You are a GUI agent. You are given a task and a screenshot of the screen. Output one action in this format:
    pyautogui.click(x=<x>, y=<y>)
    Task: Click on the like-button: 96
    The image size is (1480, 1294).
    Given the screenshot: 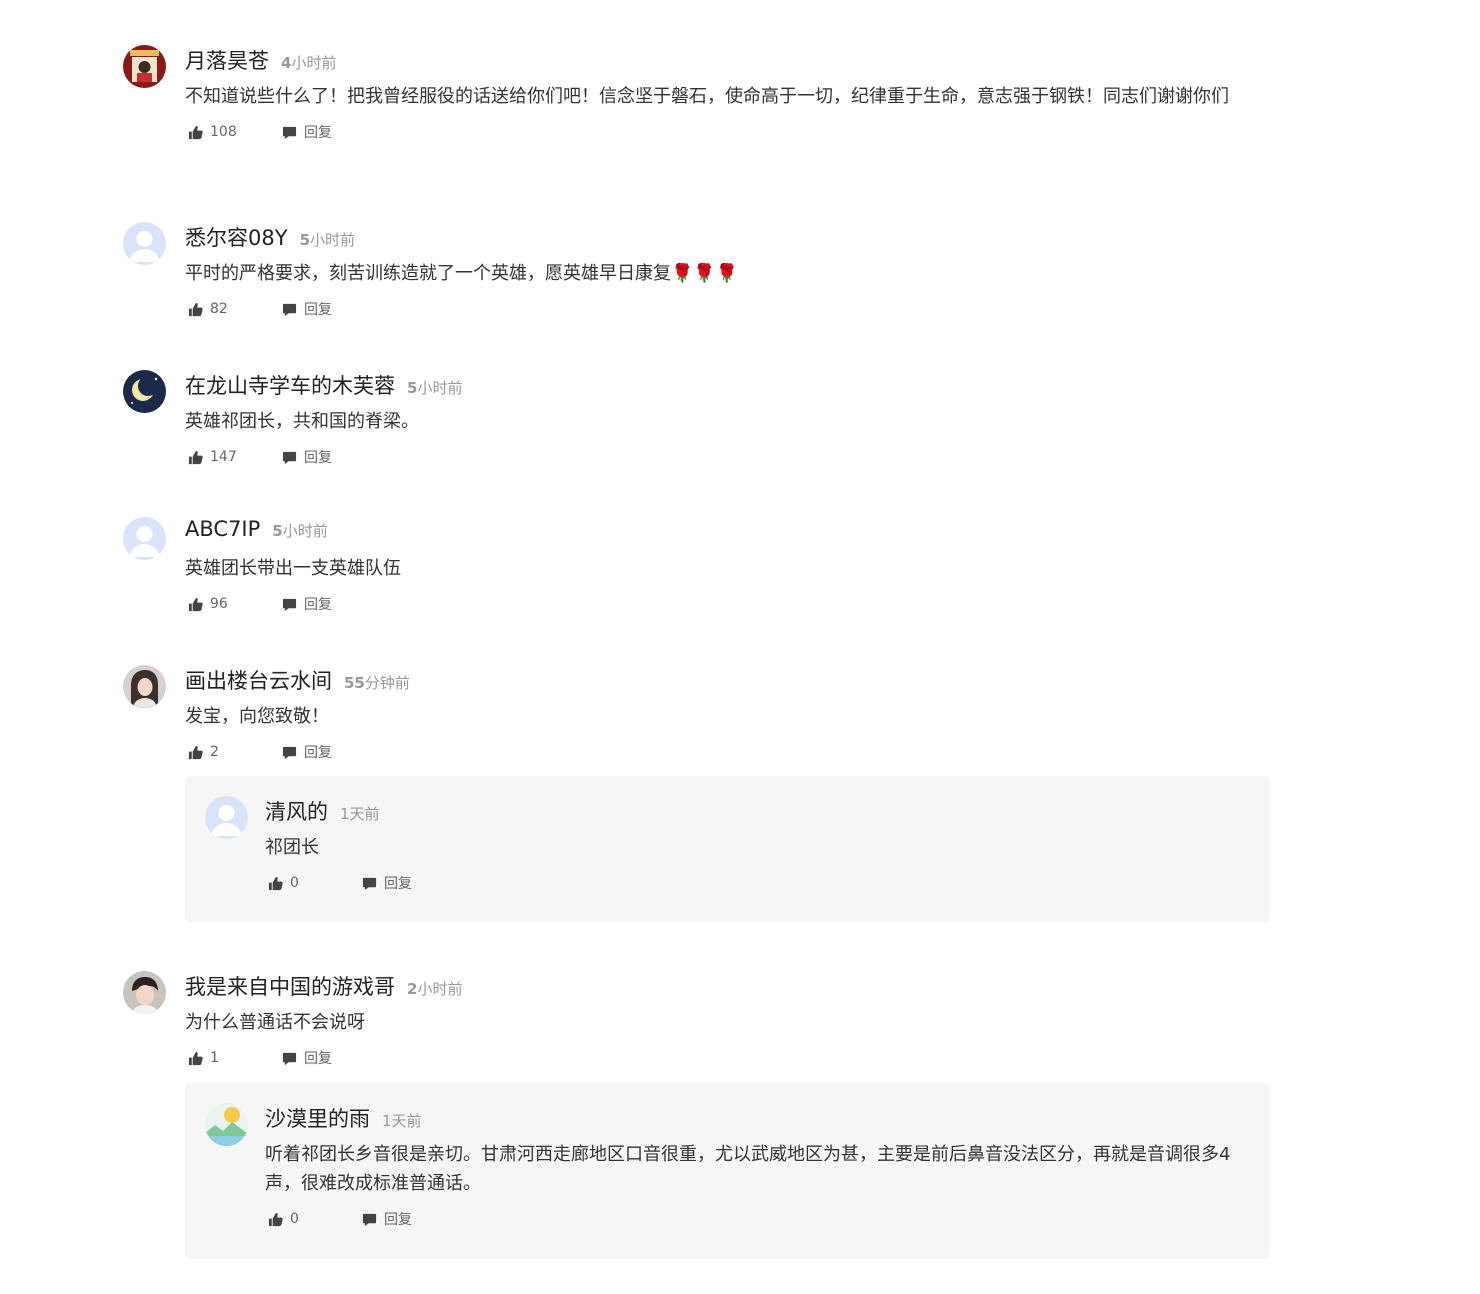 What is the action you would take?
    pyautogui.click(x=235, y=604)
    